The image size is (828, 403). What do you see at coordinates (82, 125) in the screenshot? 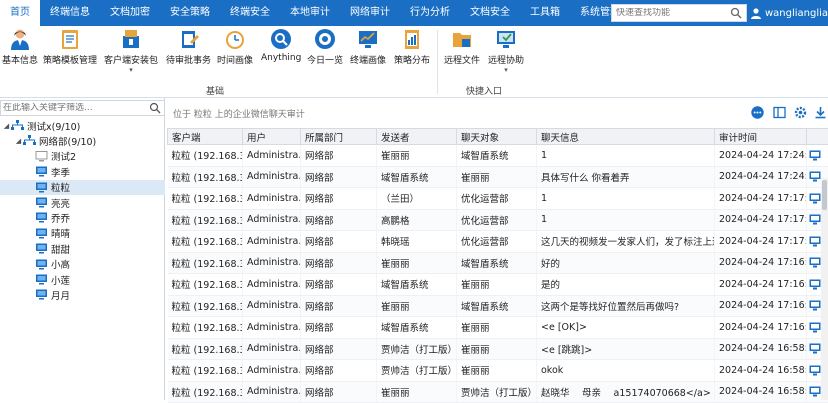
I see `tree-node: ◢测试x(9/10)` at bounding box center [82, 125].